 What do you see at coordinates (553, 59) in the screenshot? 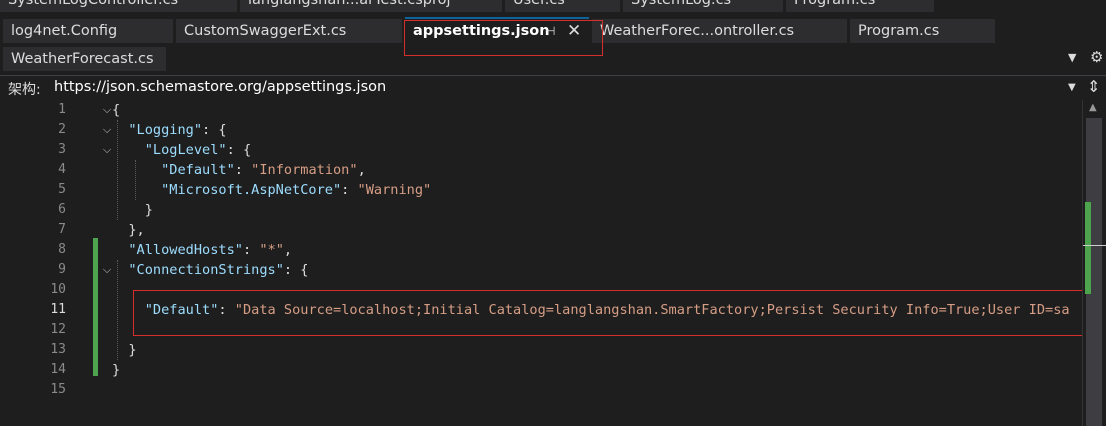
I see `tab-row-3: WeatherForecast.cs ▼ ⚙` at bounding box center [553, 59].